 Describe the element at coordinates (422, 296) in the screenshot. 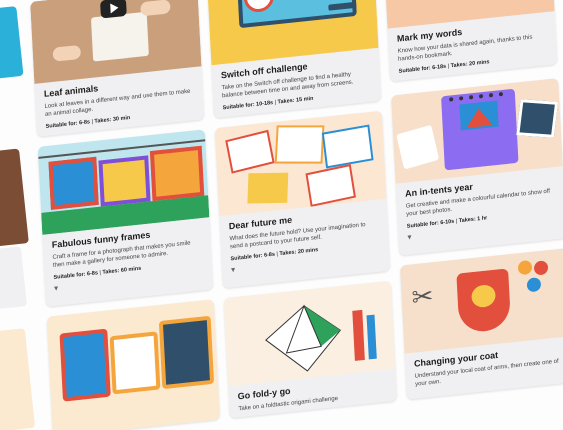

I see `scissors-icon: ✂` at that location.